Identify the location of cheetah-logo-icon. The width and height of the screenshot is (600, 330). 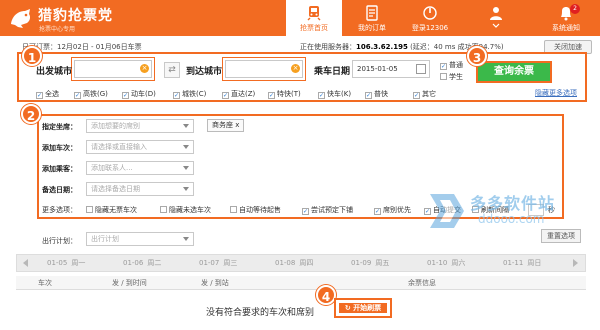
(21, 18).